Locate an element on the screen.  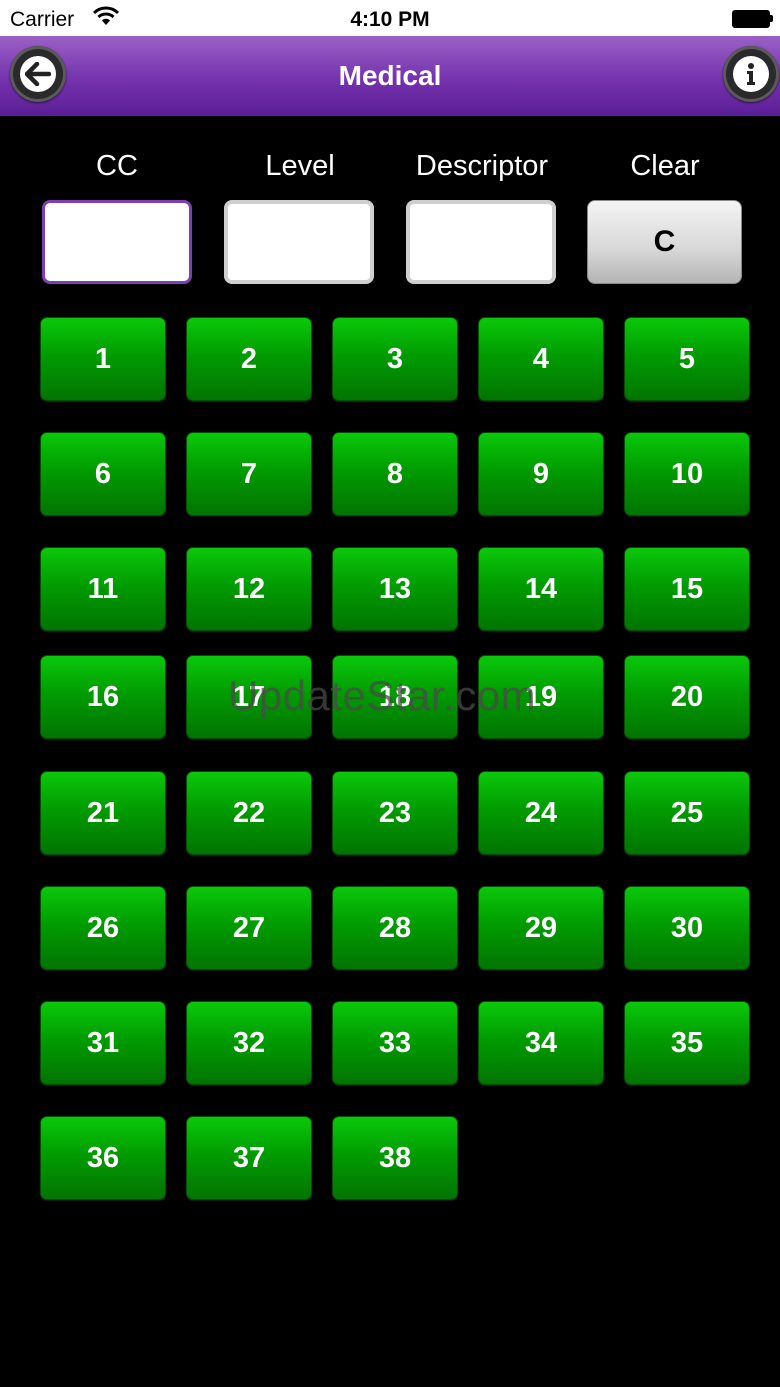
key-17-button: 17 is located at coordinates (249, 697).